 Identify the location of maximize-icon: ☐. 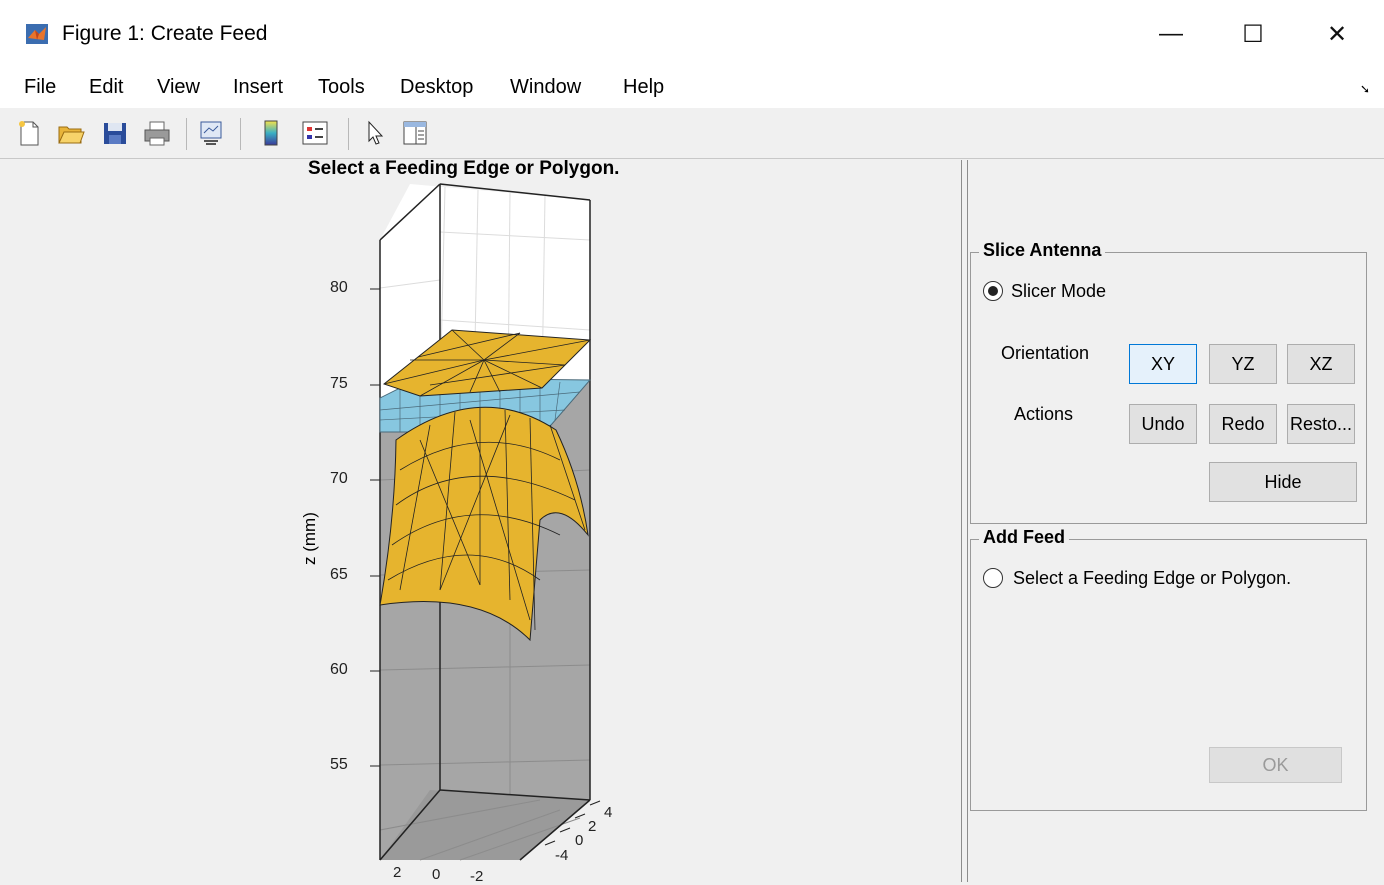
(1253, 34).